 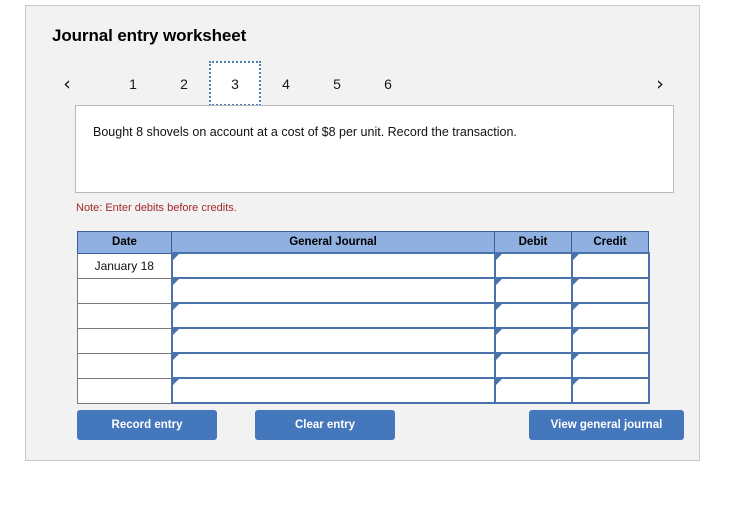 What do you see at coordinates (124, 242) in the screenshot?
I see `column-header-date: Date` at bounding box center [124, 242].